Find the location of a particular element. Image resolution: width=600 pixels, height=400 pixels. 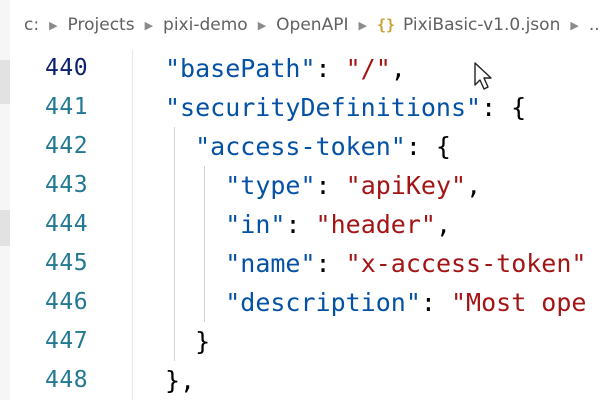

line-number: 447 is located at coordinates (67, 341).